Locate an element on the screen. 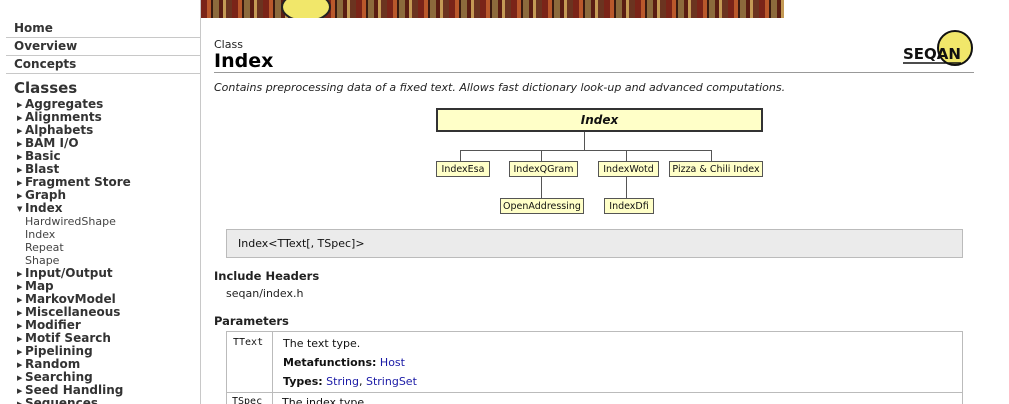 The image size is (1009, 404). sidebar-category-label: Alignments is located at coordinates (63, 117).